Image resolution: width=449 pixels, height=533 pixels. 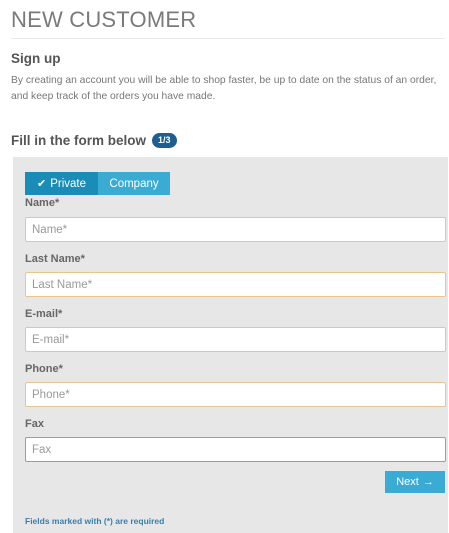 What do you see at coordinates (55, 259) in the screenshot?
I see `last-name-label: Last Name*` at bounding box center [55, 259].